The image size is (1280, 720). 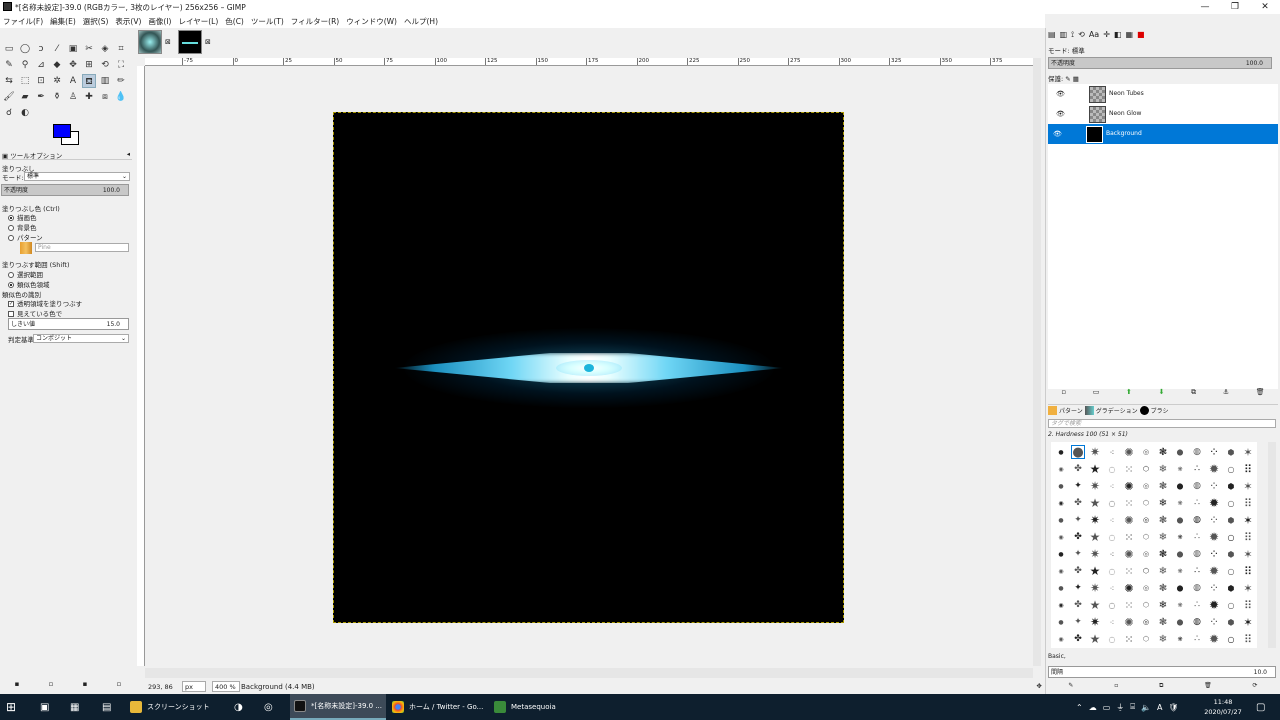 What do you see at coordinates (1072, 36) in the screenshot?
I see `paths-tab-icon: ⟟` at bounding box center [1072, 36].